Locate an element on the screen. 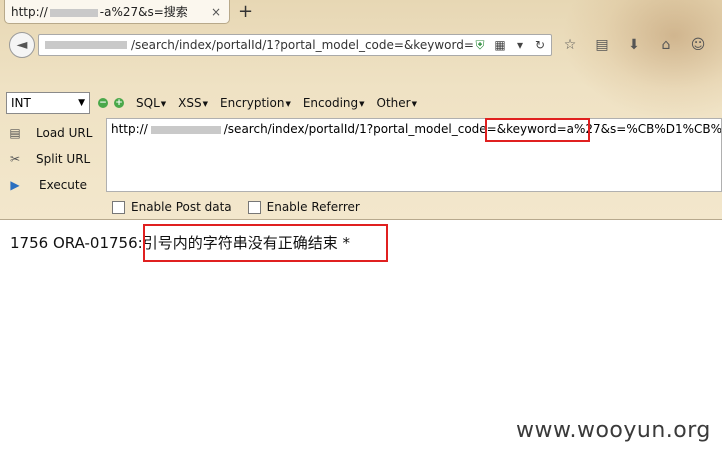 The image size is (722, 461). browser-tab: http:// -a%27&s=搜索 × is located at coordinates (117, 12).